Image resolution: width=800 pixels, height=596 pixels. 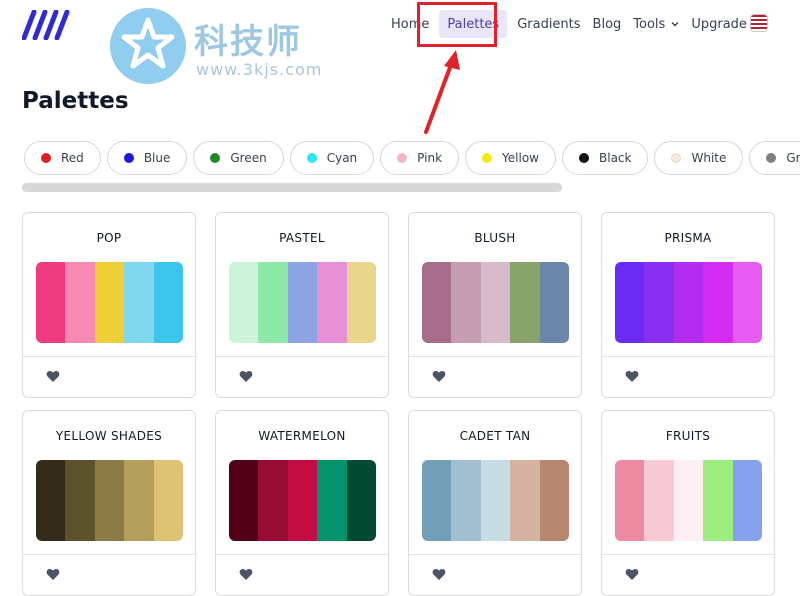 I want to click on filter-pill-grey: Grey, so click(x=774, y=158).